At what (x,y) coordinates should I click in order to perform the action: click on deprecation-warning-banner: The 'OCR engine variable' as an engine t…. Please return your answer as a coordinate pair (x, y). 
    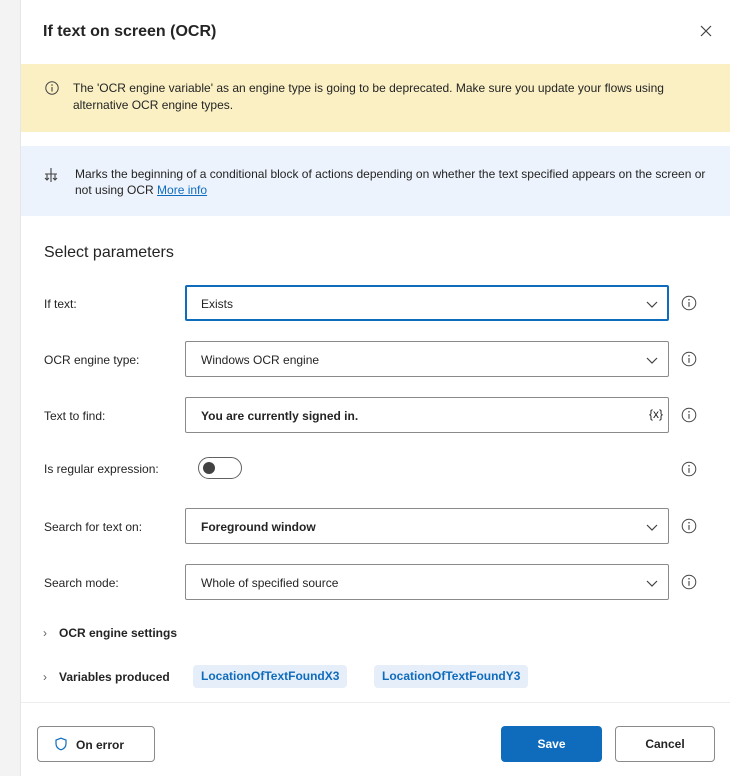
    Looking at the image, I should click on (375, 98).